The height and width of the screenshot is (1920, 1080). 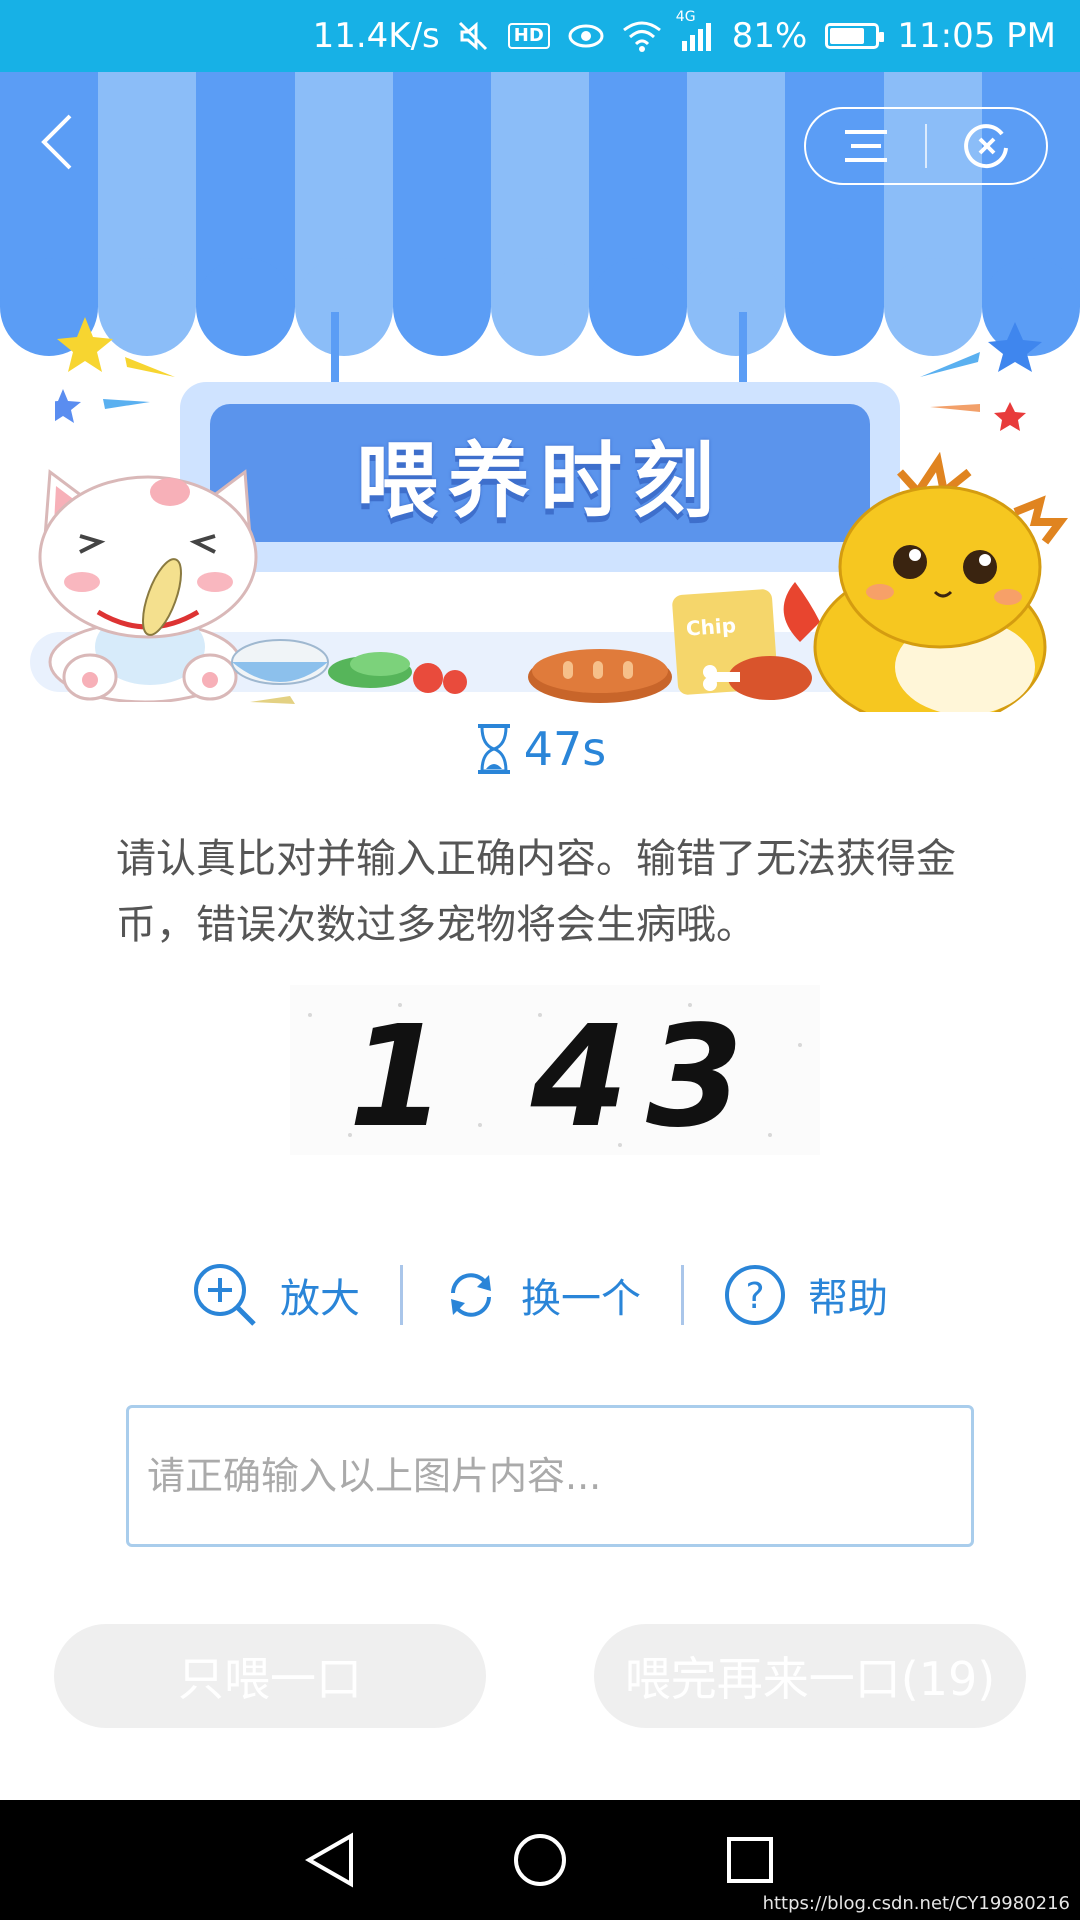 I want to click on captcha-input, so click(x=550, y=1476).